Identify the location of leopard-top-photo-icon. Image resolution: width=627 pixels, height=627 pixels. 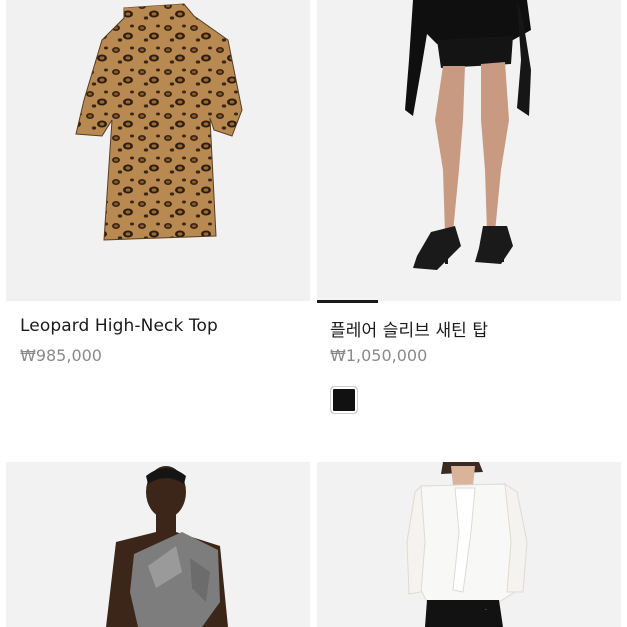
(159, 122).